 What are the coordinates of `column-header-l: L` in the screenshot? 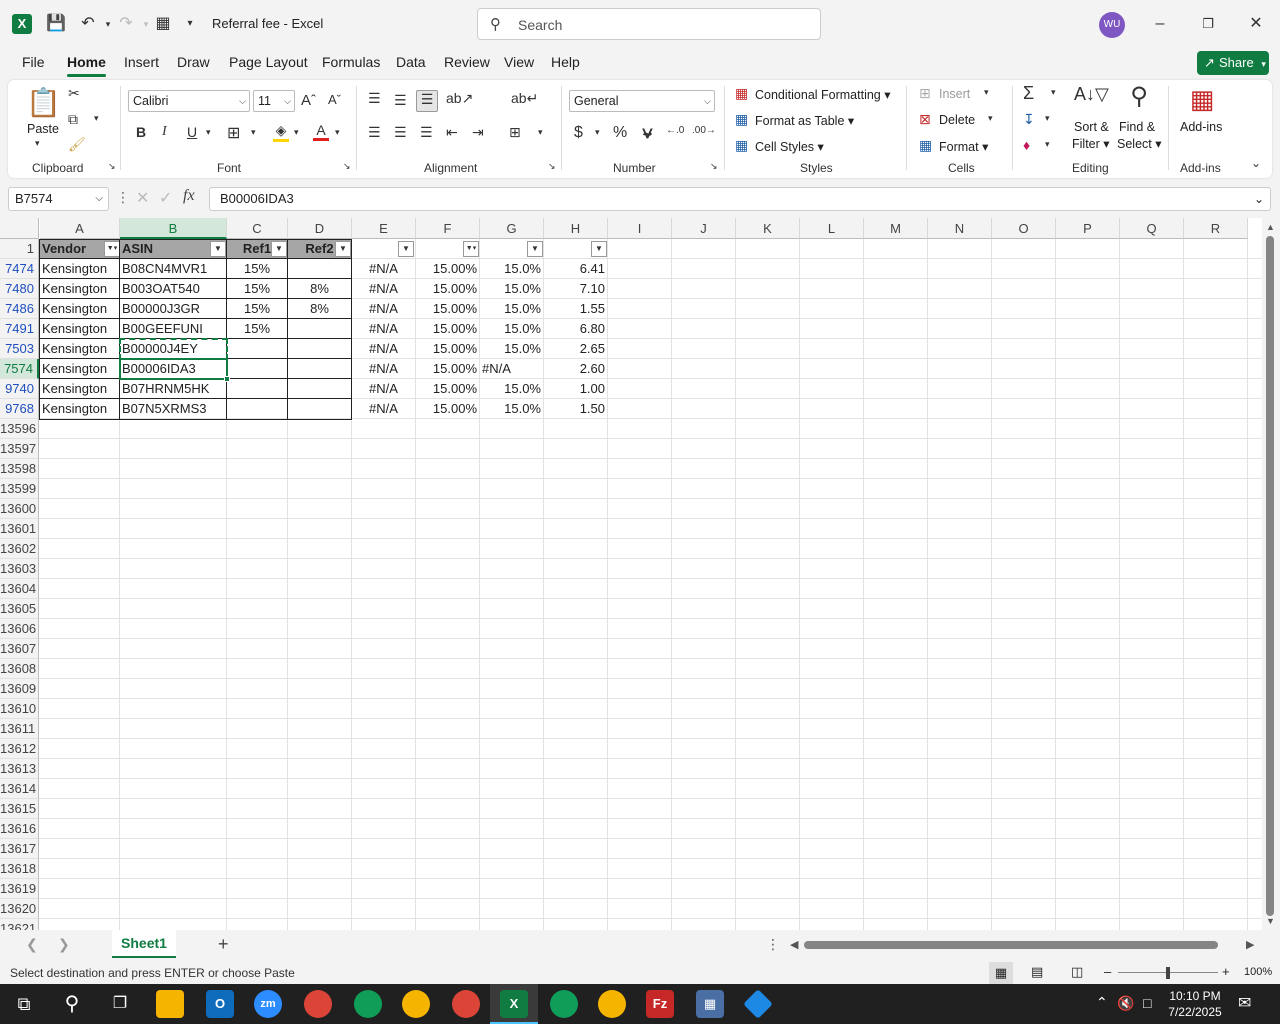 It's located at (832, 228).